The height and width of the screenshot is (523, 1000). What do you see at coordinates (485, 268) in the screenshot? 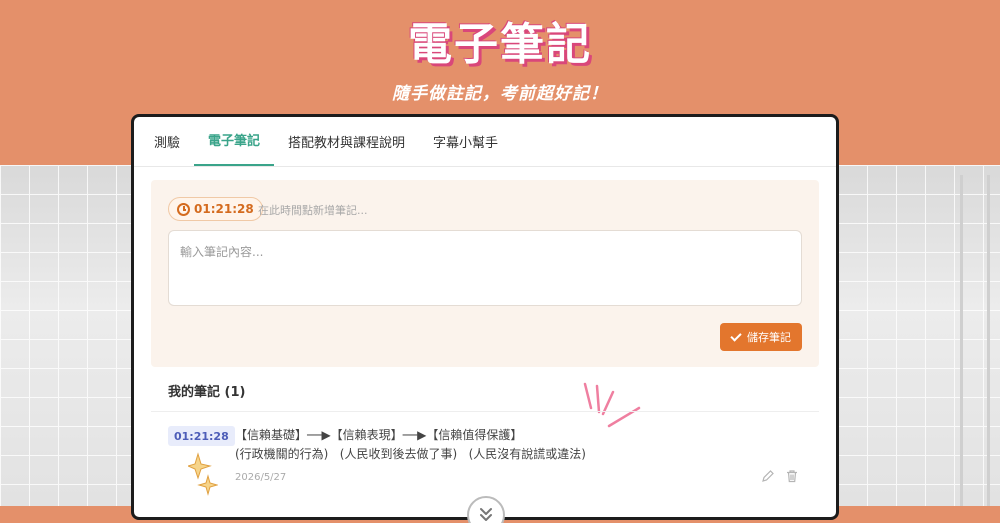
I see `note-content-input` at bounding box center [485, 268].